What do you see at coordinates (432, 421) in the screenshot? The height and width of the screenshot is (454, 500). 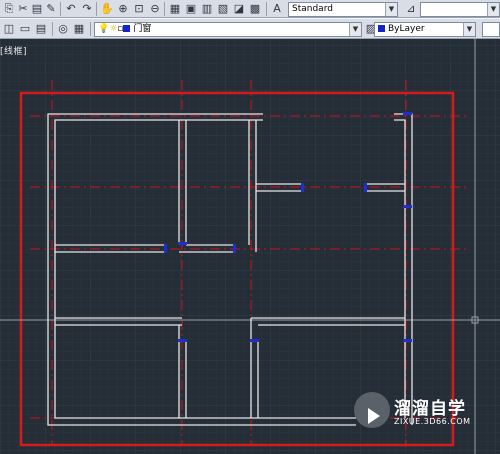 I see `watermark-url: ZIXUE.3D66.COM` at bounding box center [432, 421].